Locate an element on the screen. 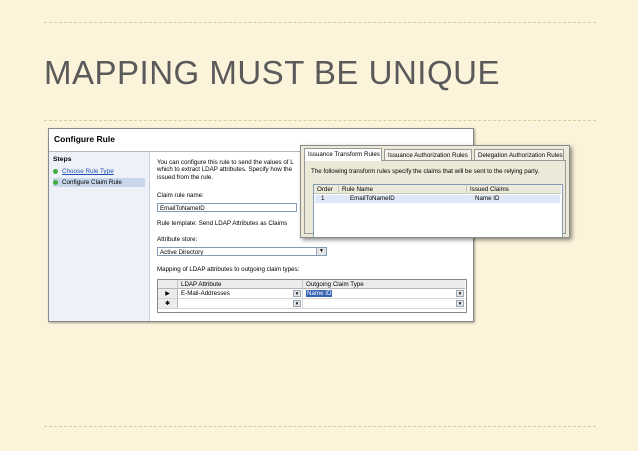 The image size is (638, 451). claim-type-cell: ▼ is located at coordinates (384, 304).